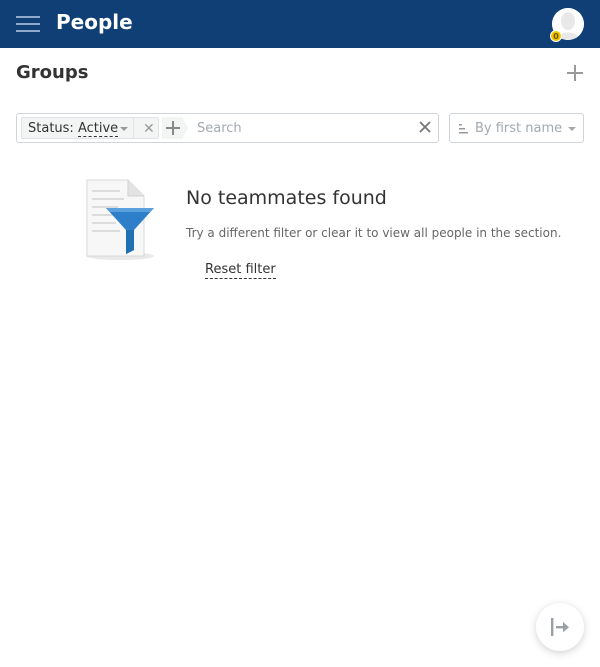 This screenshot has height=667, width=600. I want to click on add-group-button, so click(575, 73).